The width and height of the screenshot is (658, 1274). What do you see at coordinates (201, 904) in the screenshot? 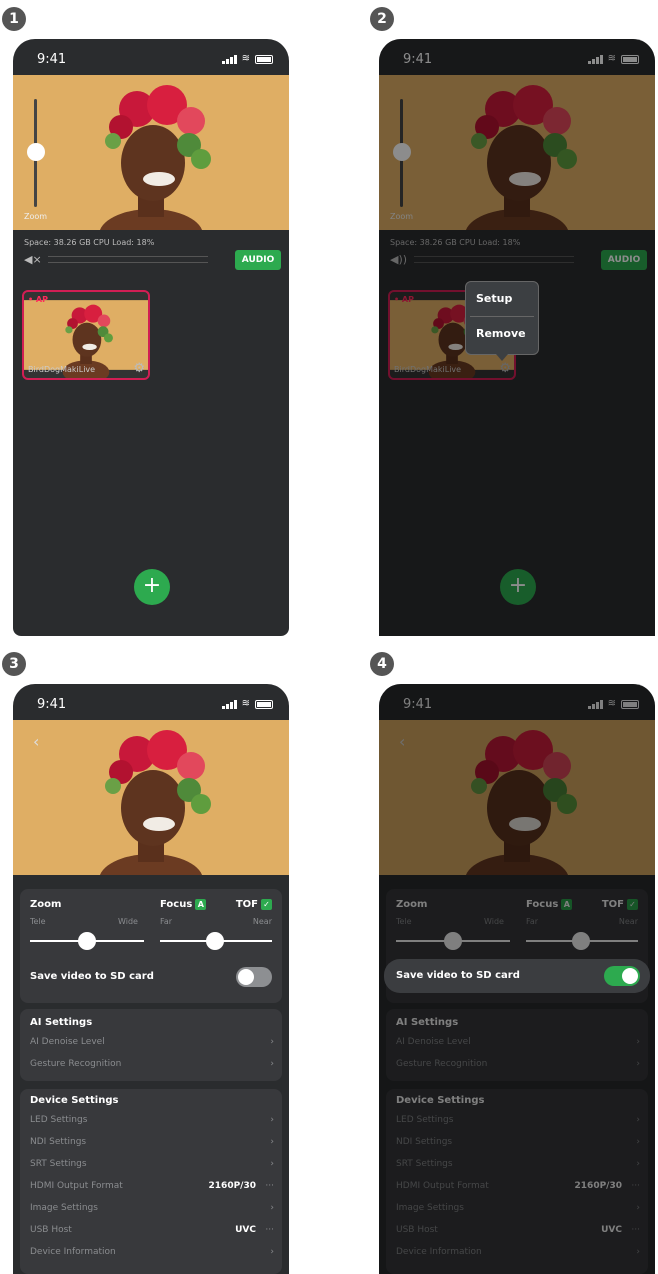
I see `focus-auto-tag: A` at bounding box center [201, 904].